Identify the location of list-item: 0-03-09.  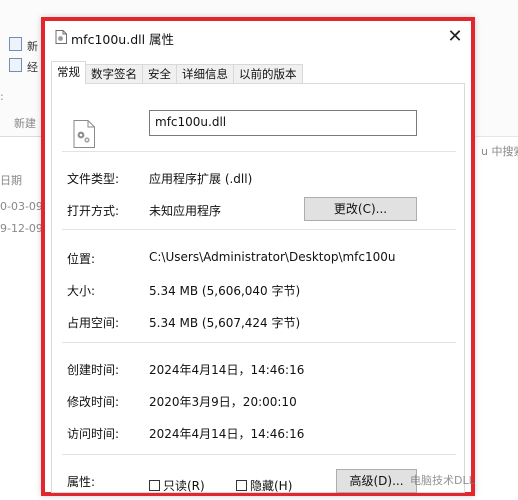
(21, 206).